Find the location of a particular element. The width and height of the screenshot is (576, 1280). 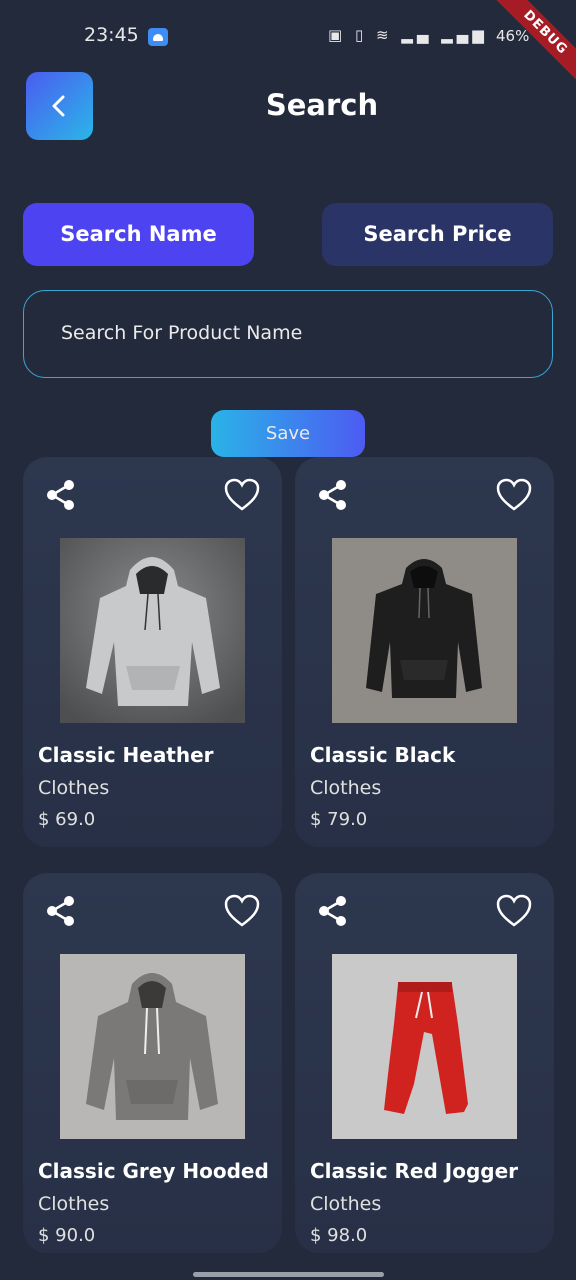

product-card: Classic Grey Hooded Clothes $ 90.0 is located at coordinates (152, 1063).